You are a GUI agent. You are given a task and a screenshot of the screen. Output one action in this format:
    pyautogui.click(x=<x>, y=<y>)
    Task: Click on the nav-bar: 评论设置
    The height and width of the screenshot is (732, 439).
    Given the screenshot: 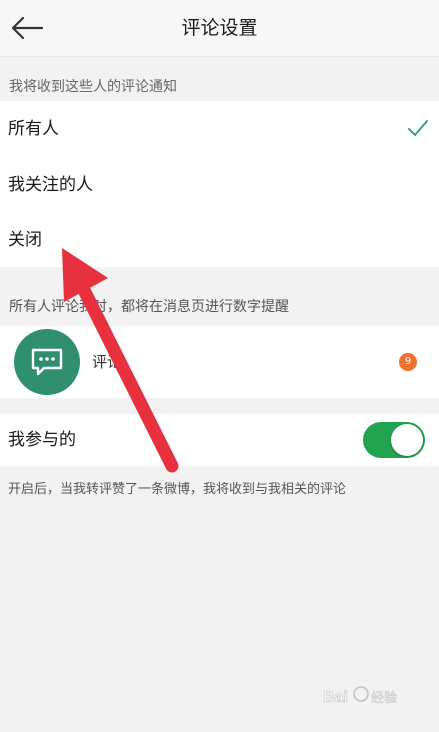 What is the action you would take?
    pyautogui.click(x=219, y=28)
    